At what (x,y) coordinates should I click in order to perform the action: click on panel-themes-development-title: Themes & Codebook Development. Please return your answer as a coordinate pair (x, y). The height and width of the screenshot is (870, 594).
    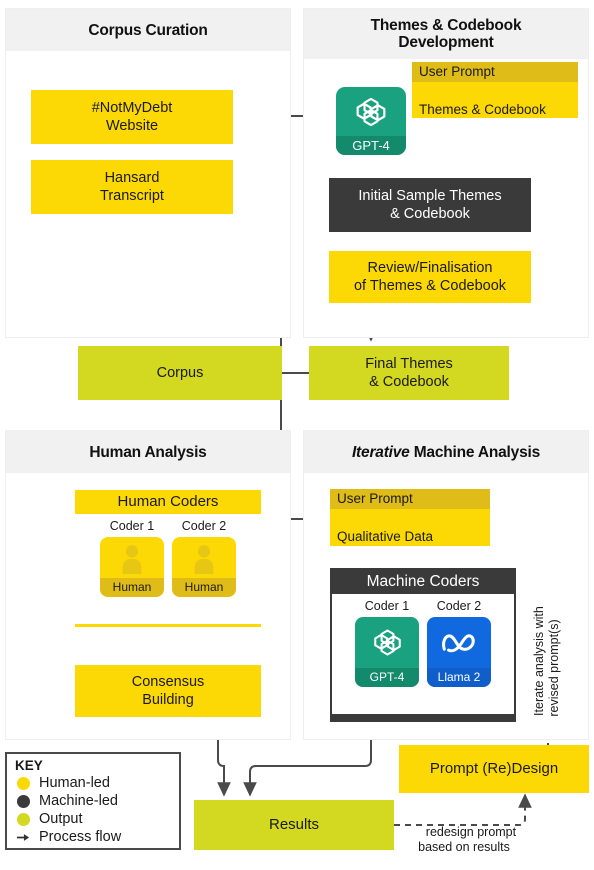
    Looking at the image, I should click on (446, 34).